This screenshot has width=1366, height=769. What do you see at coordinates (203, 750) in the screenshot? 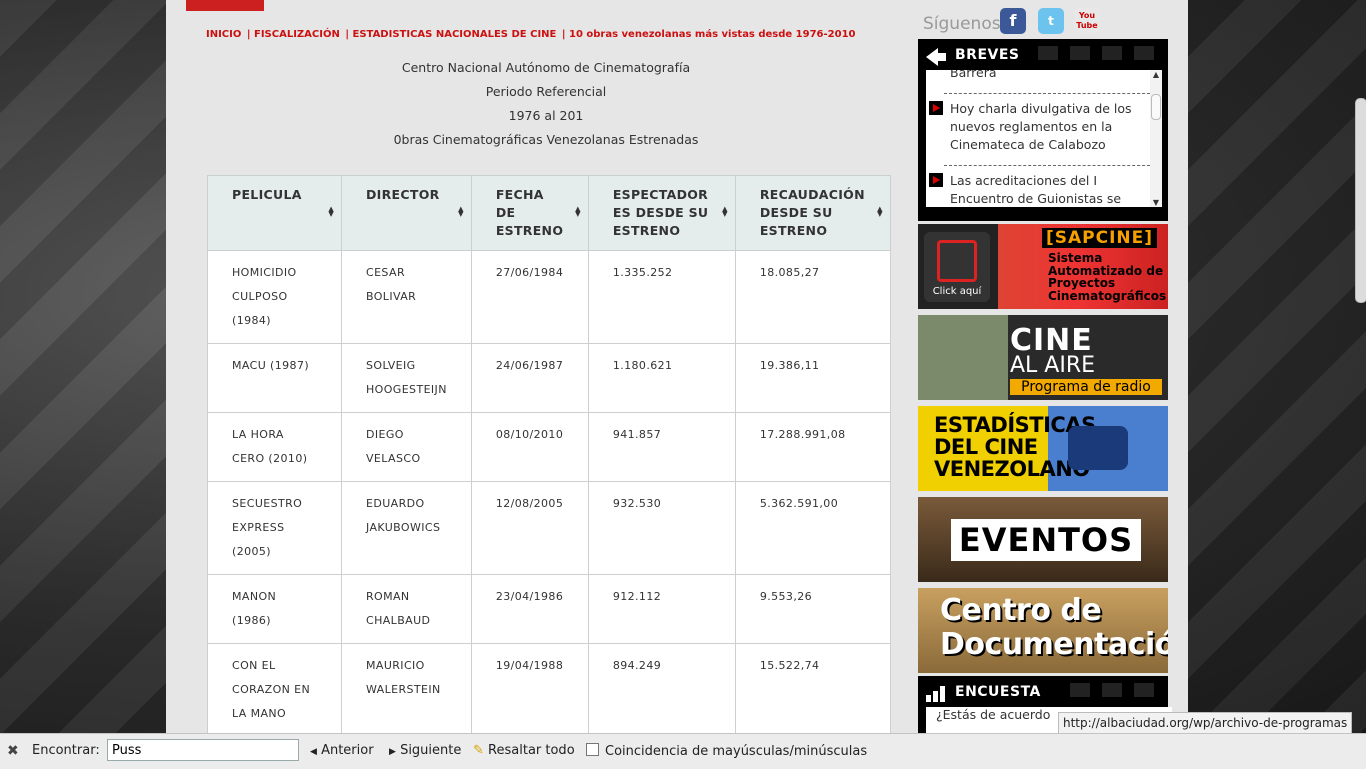
I see `find-input` at bounding box center [203, 750].